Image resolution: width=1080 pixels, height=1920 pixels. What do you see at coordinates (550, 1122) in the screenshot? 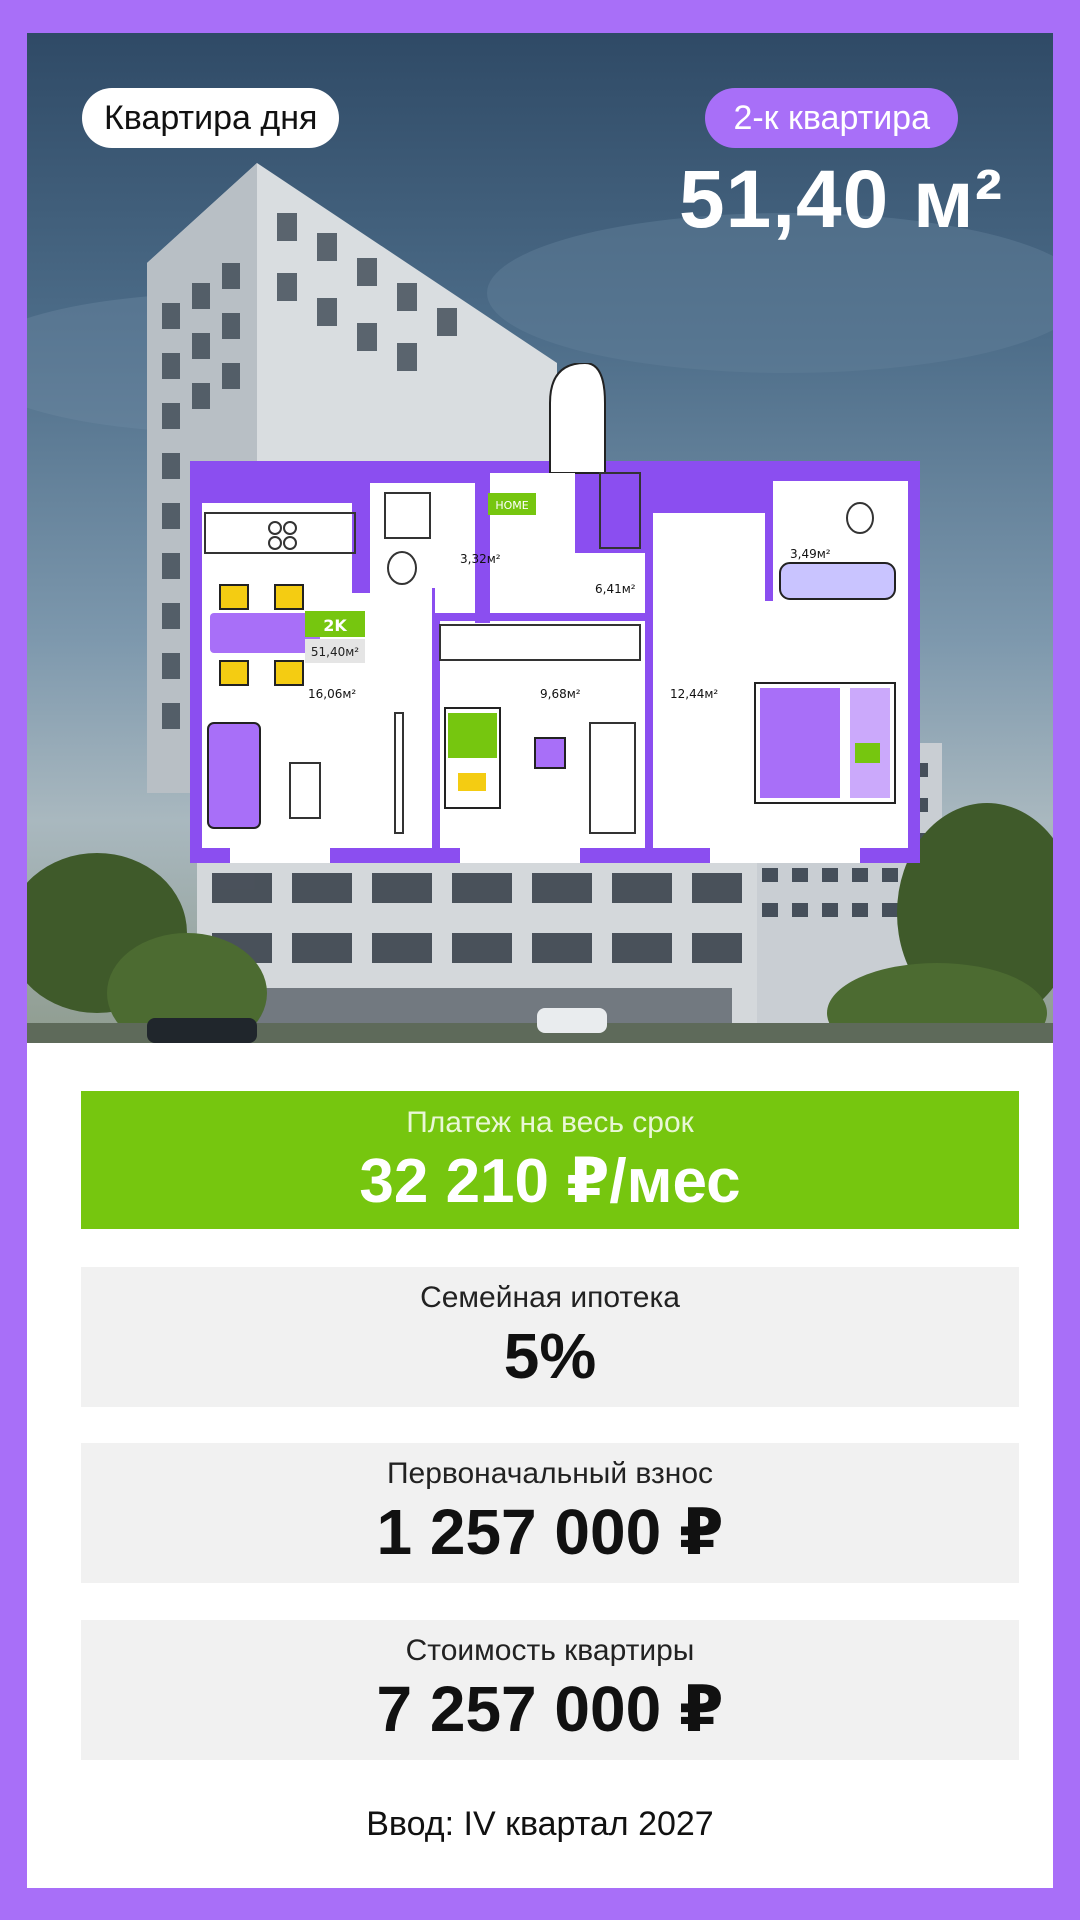
I see `monthly-payment-label: Платеж на весь срок` at bounding box center [550, 1122].